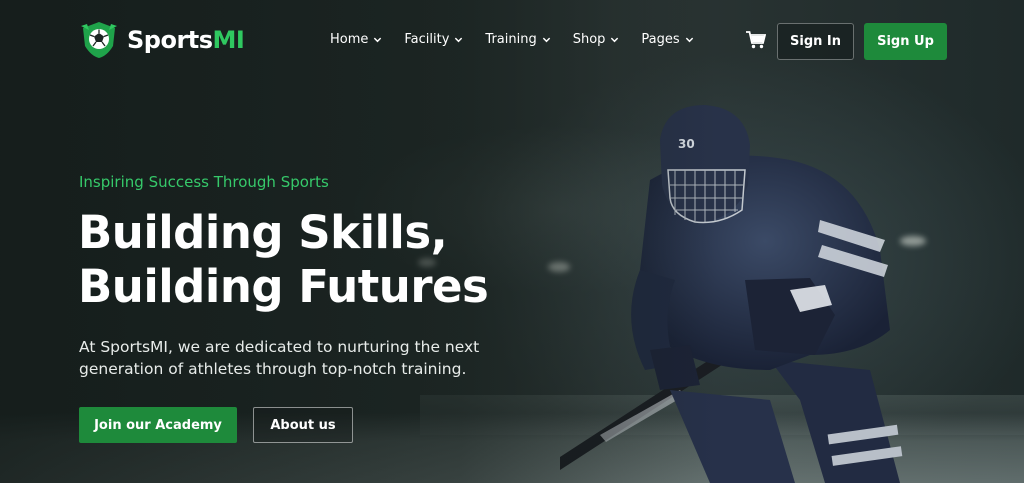 The image size is (1024, 483). What do you see at coordinates (170, 40) in the screenshot?
I see `brand-name-main: Sports` at bounding box center [170, 40].